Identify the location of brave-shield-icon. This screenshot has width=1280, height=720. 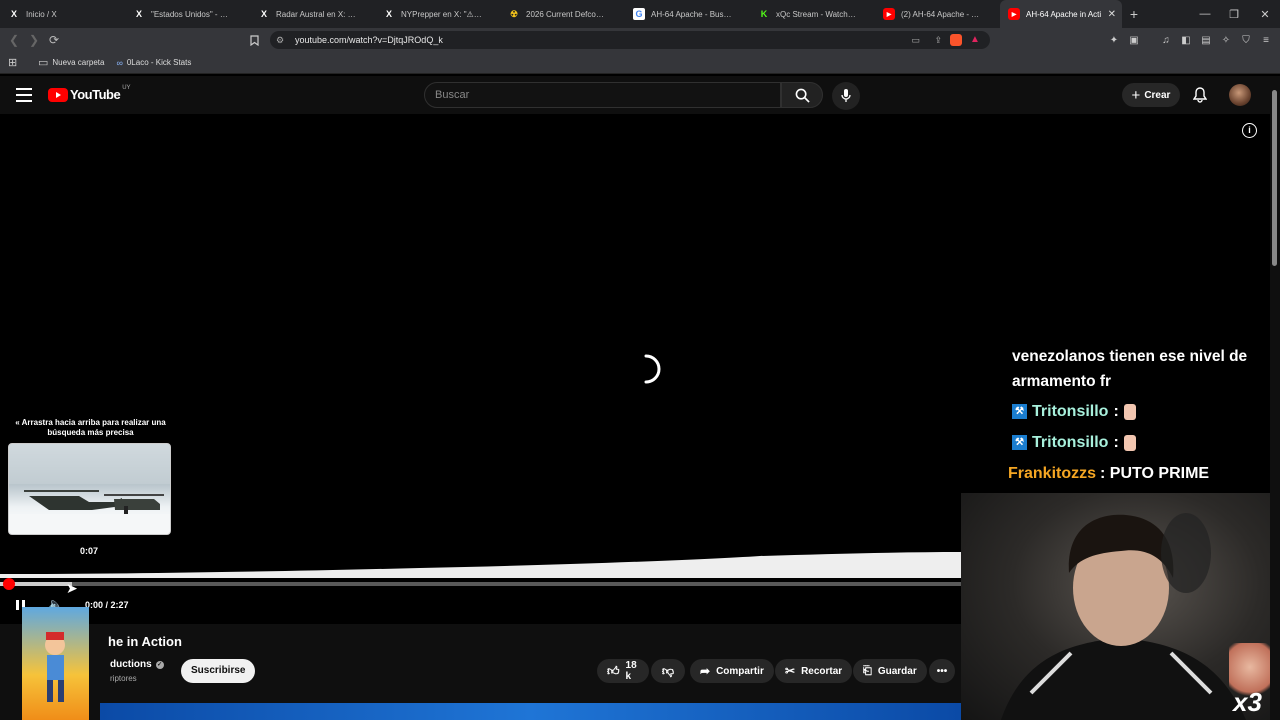
(956, 40).